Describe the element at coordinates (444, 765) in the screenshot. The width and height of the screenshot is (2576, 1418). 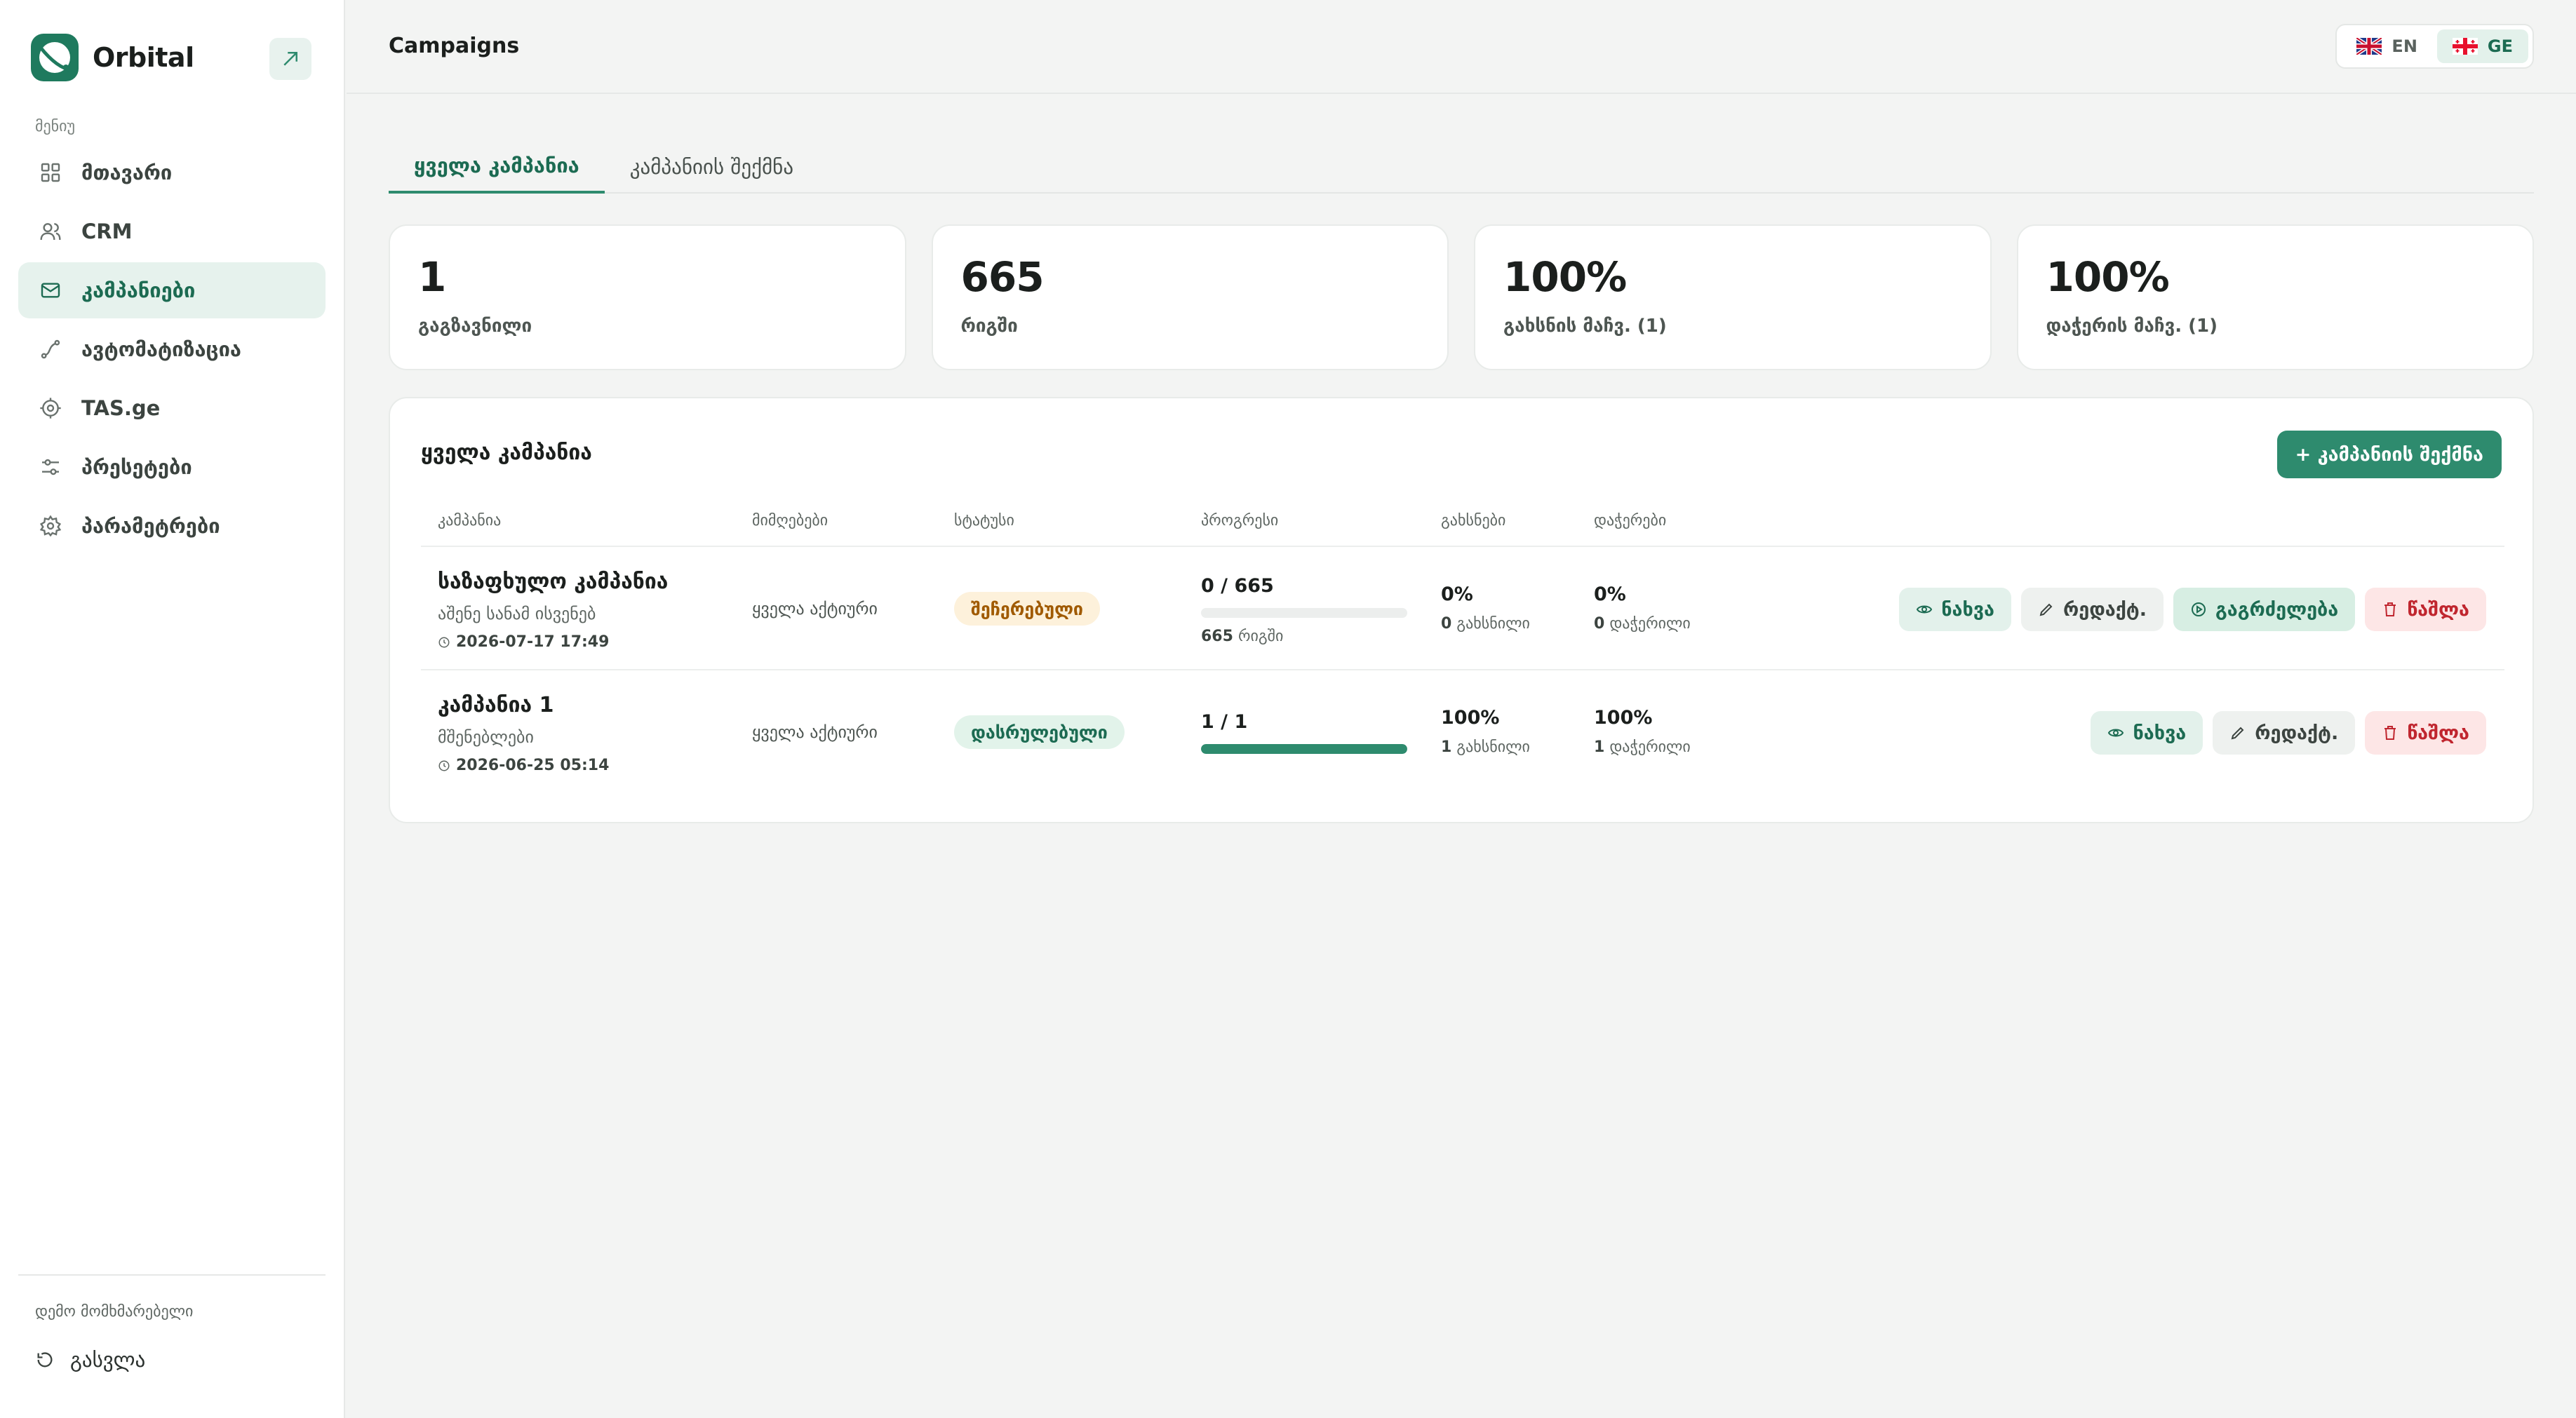
I see `clock-icon` at that location.